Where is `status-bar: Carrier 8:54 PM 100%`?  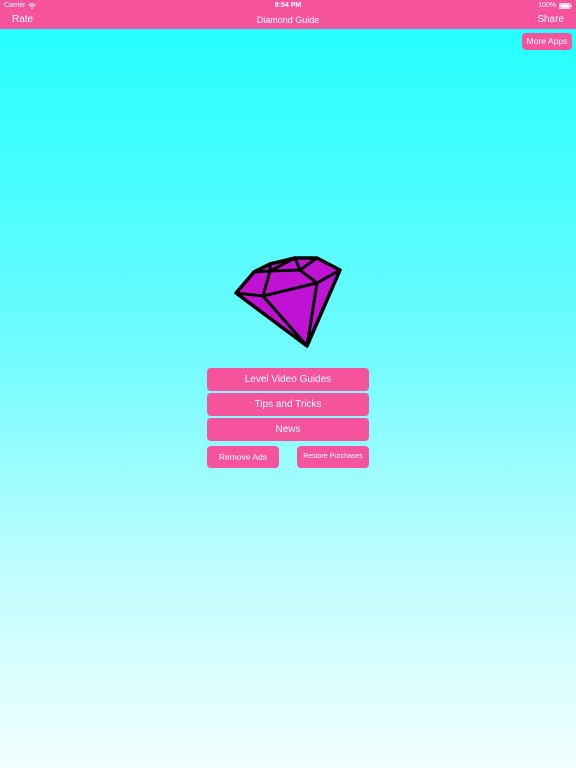
status-bar: Carrier 8:54 PM 100% is located at coordinates (288, 6).